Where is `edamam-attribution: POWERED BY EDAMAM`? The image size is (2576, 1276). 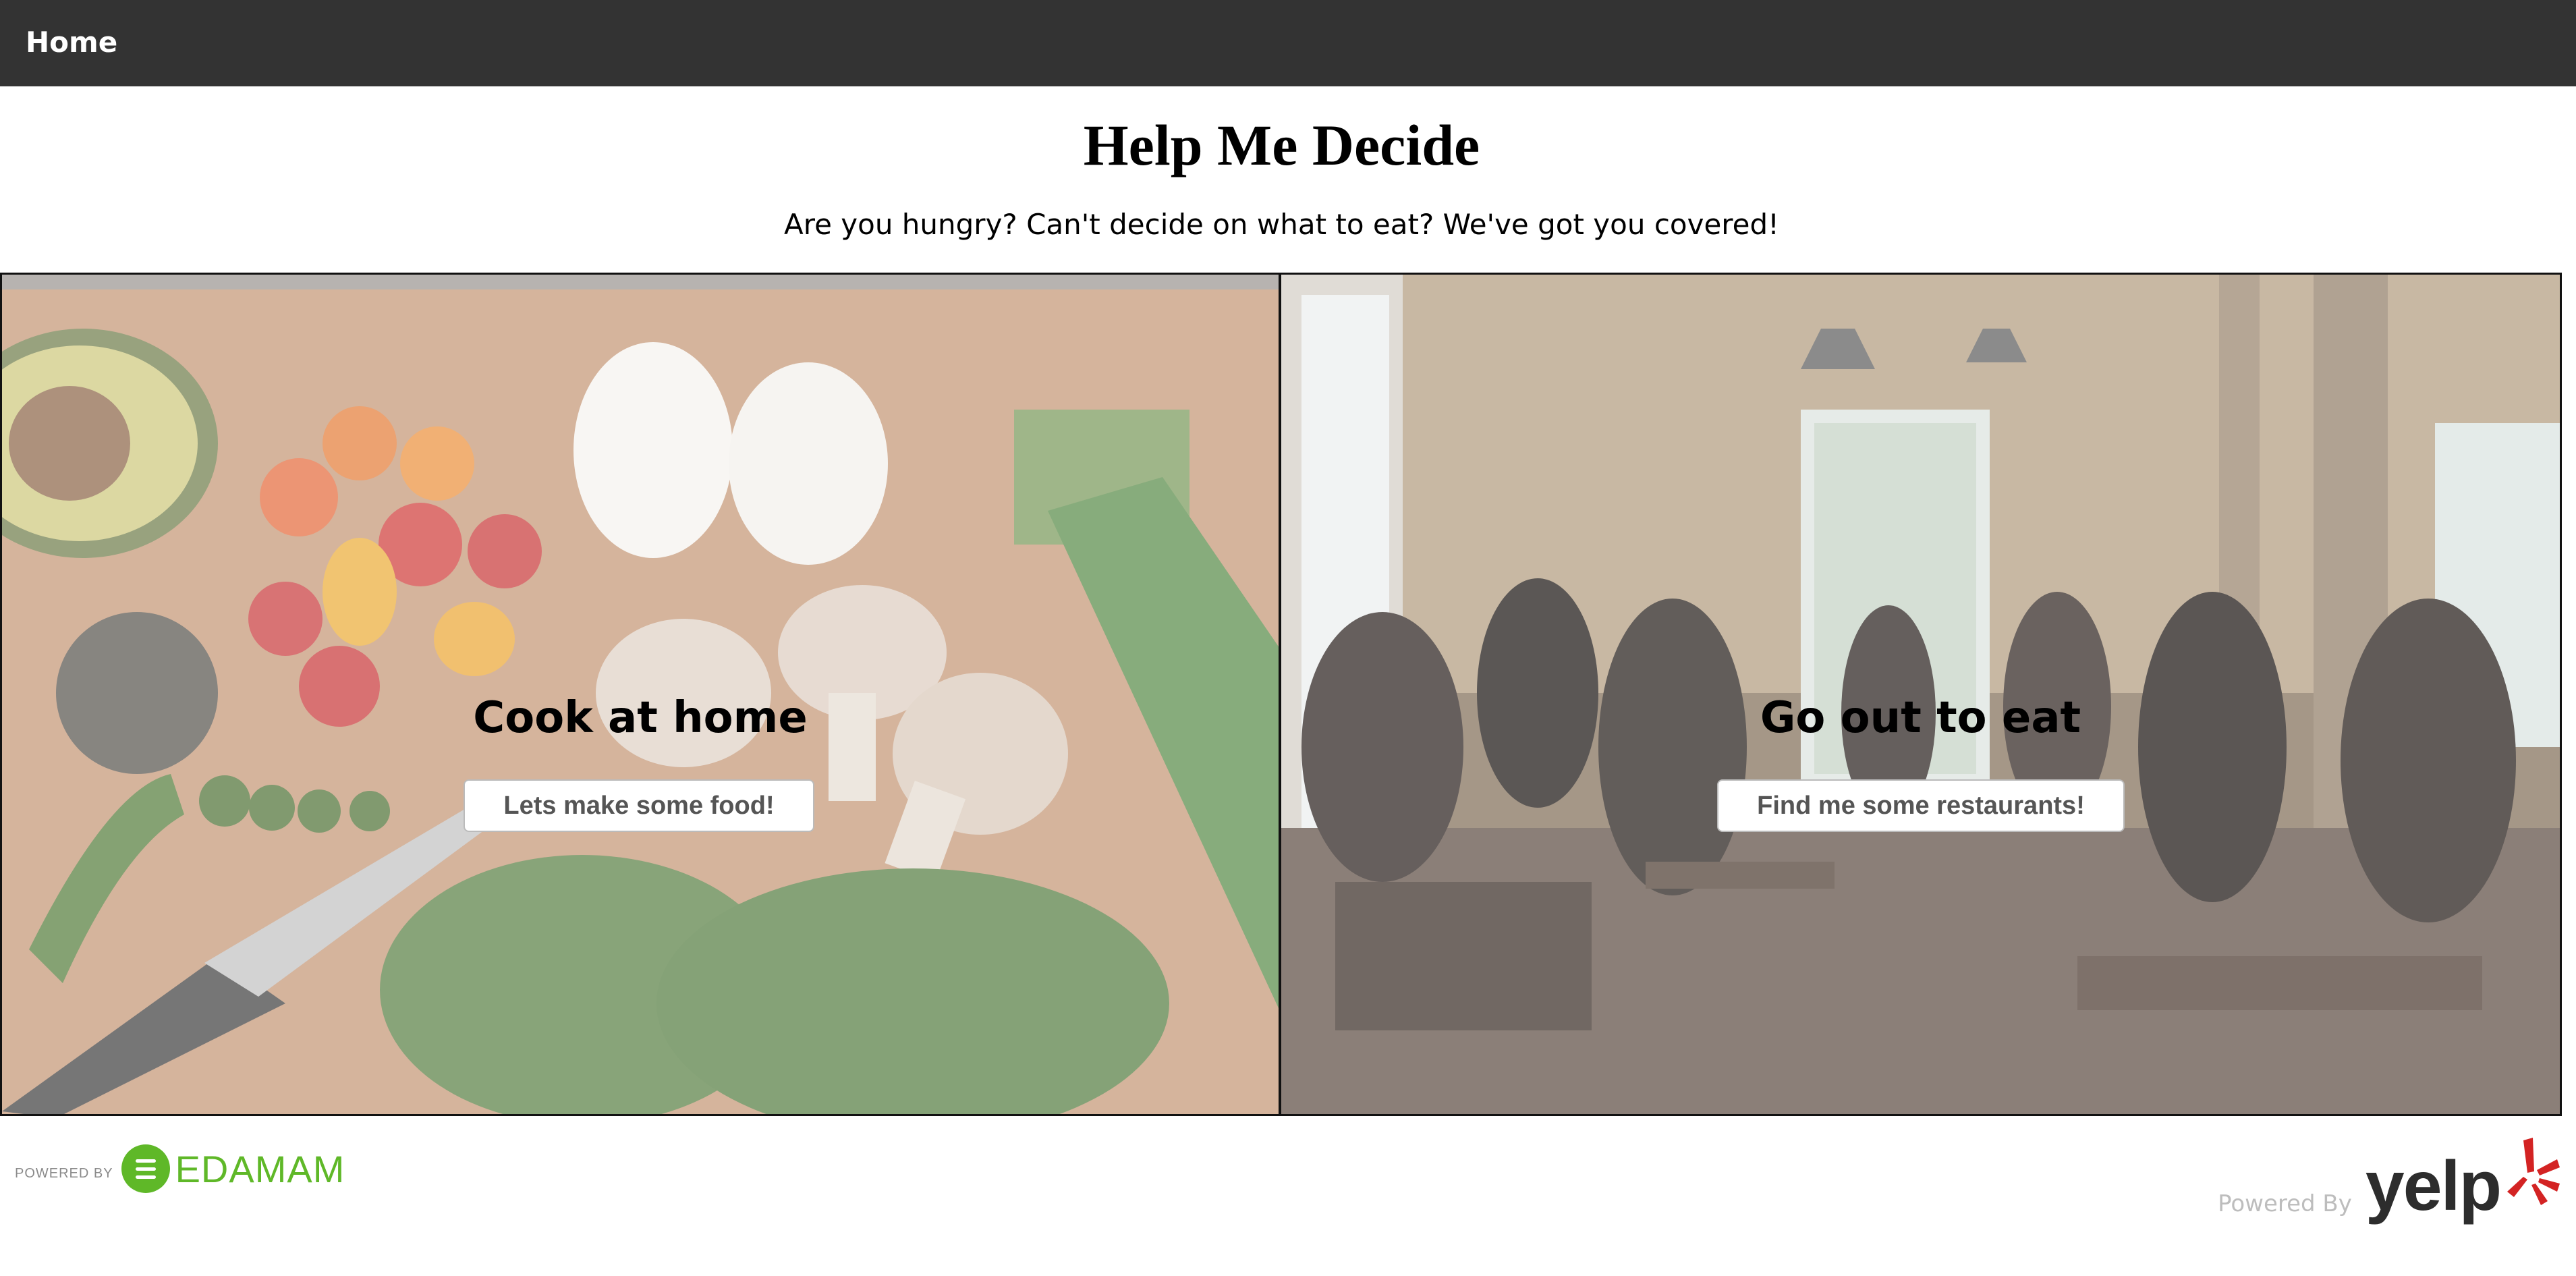
edamam-attribution: POWERED BY EDAMAM is located at coordinates (180, 1169).